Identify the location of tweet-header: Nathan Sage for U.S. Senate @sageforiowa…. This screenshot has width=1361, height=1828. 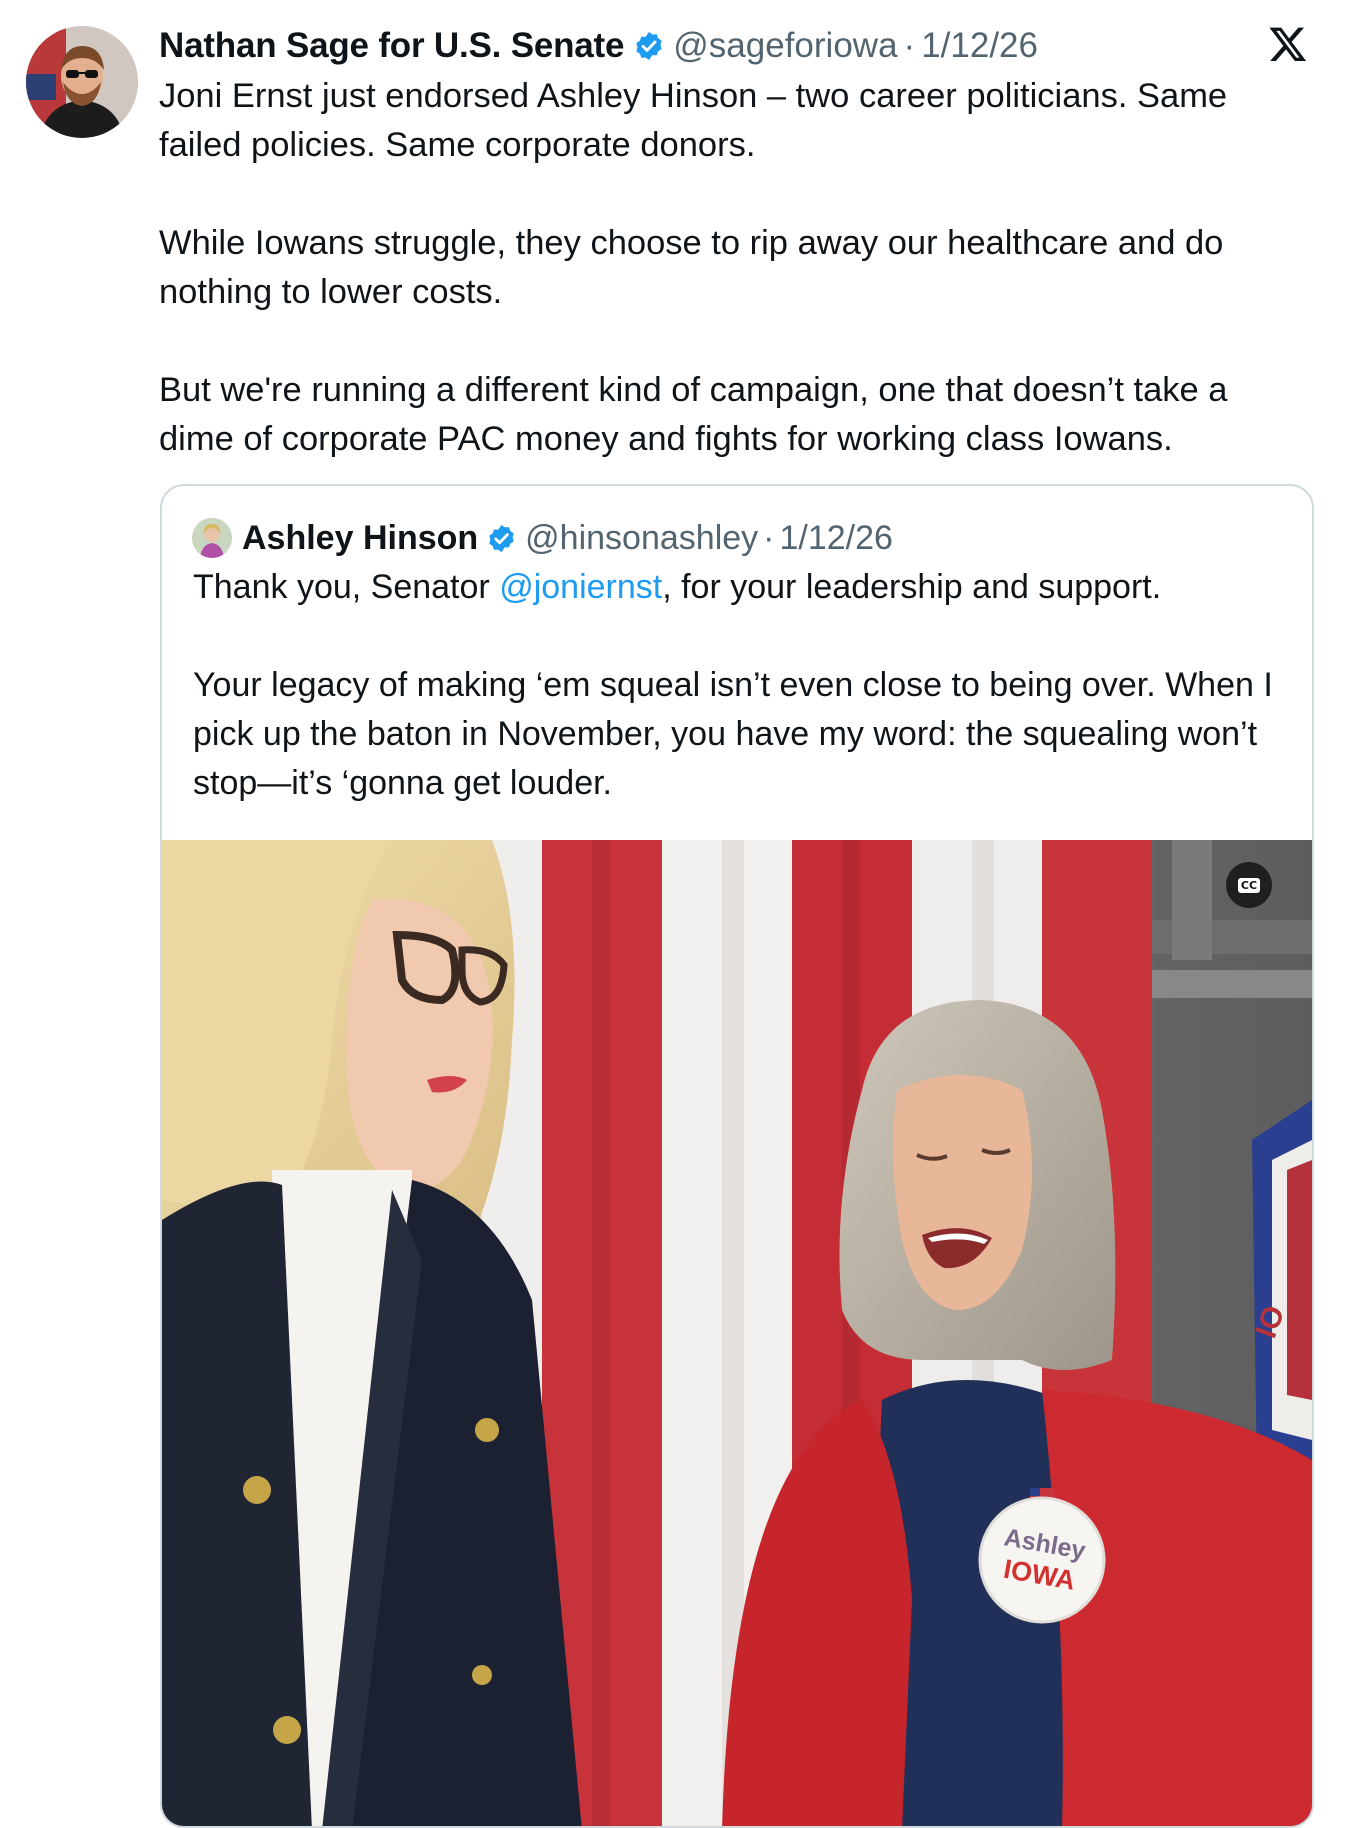
(598, 46).